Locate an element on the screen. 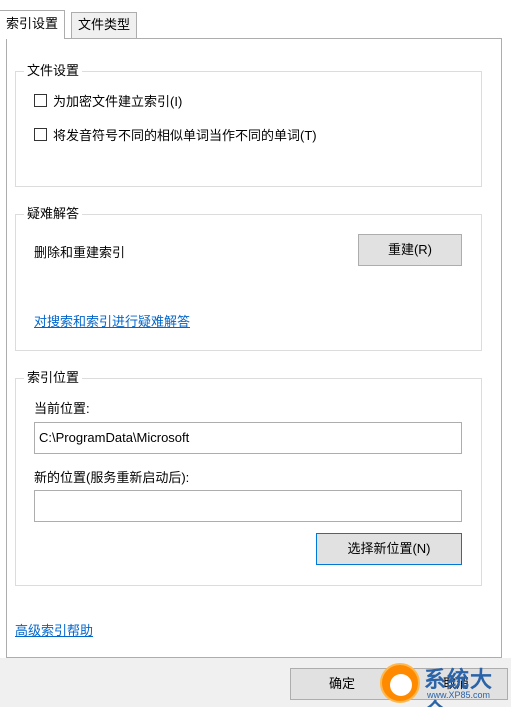  select-new-location-button: 选择新位置(N) is located at coordinates (389, 549).